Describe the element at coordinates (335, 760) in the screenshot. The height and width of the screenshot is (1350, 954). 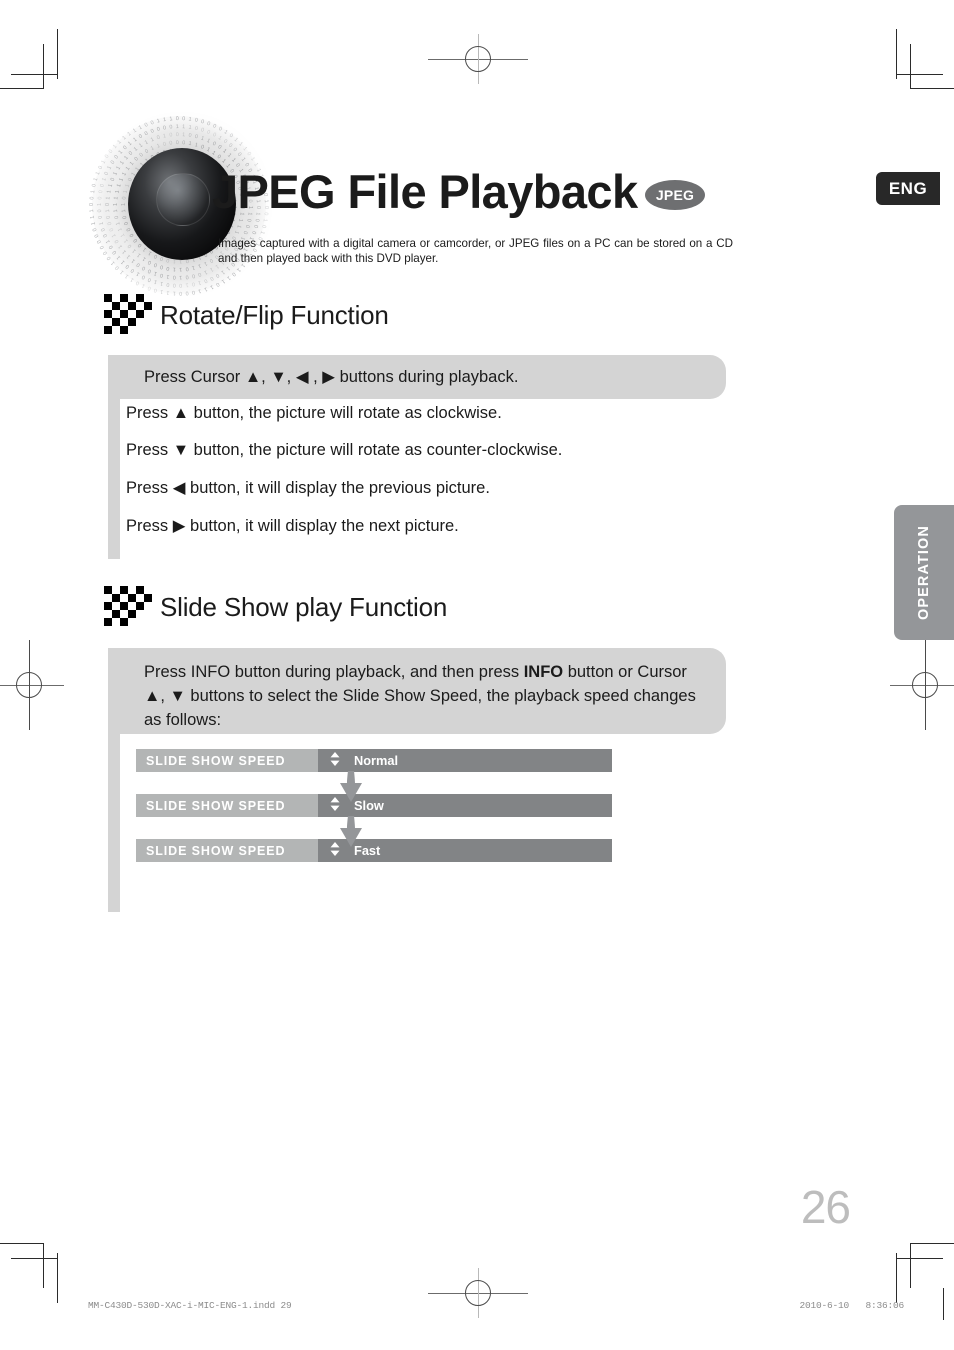
I see `up-down-arrow-icon` at that location.